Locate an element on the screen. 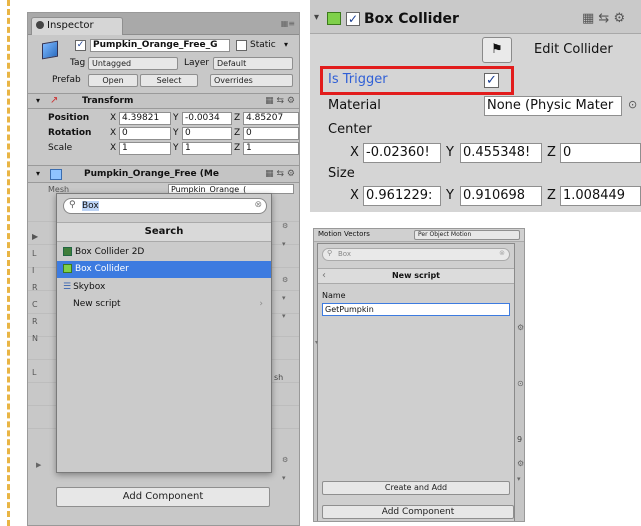 Image resolution: width=641 pixels, height=526 pixels. background-target-icon: ⊙ is located at coordinates (520, 383).